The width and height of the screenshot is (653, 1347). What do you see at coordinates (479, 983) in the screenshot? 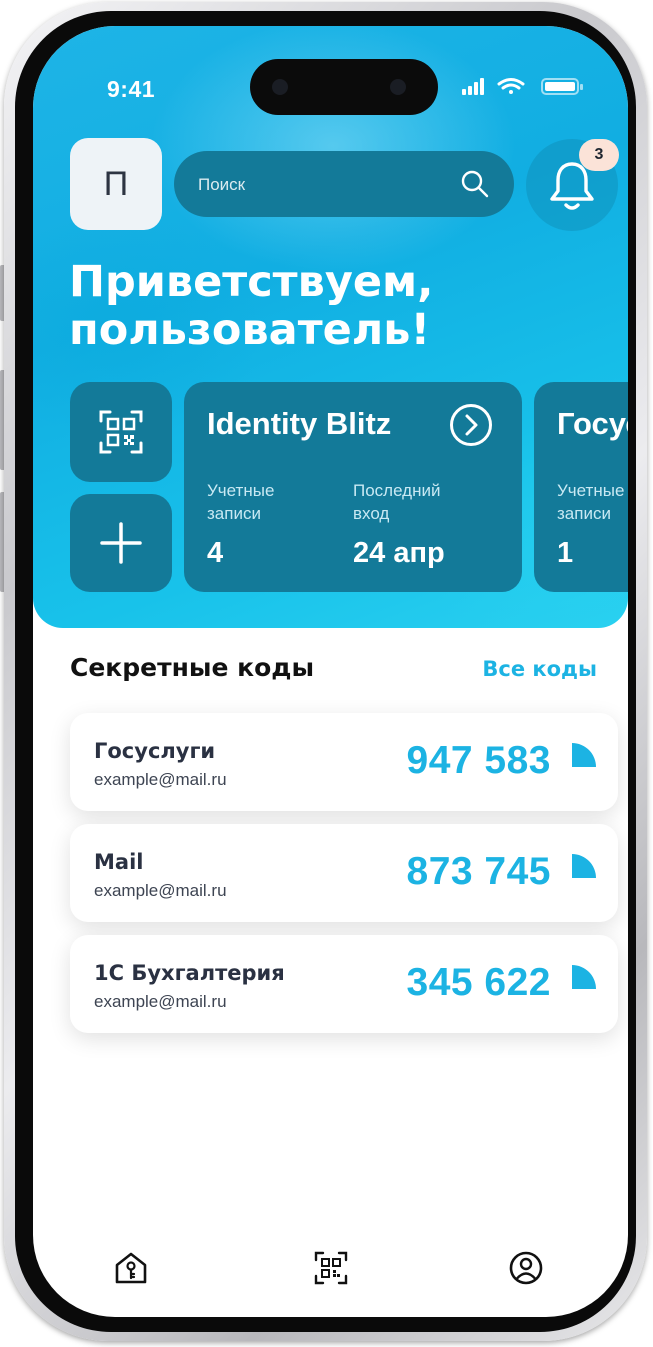
I see `otp-code: 345 622` at bounding box center [479, 983].